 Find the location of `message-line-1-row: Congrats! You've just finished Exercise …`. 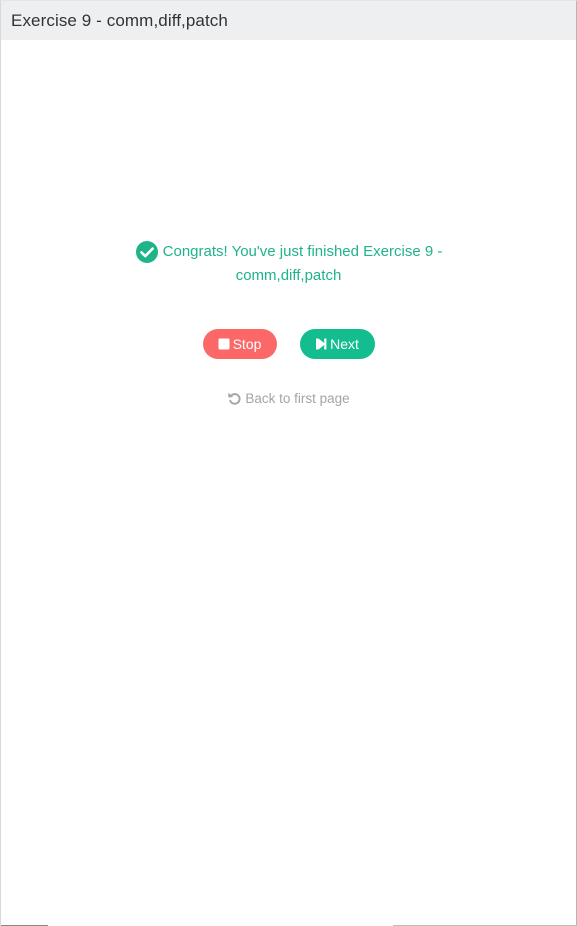

message-line-1-row: Congrats! You've just finished Exercise … is located at coordinates (288, 252).